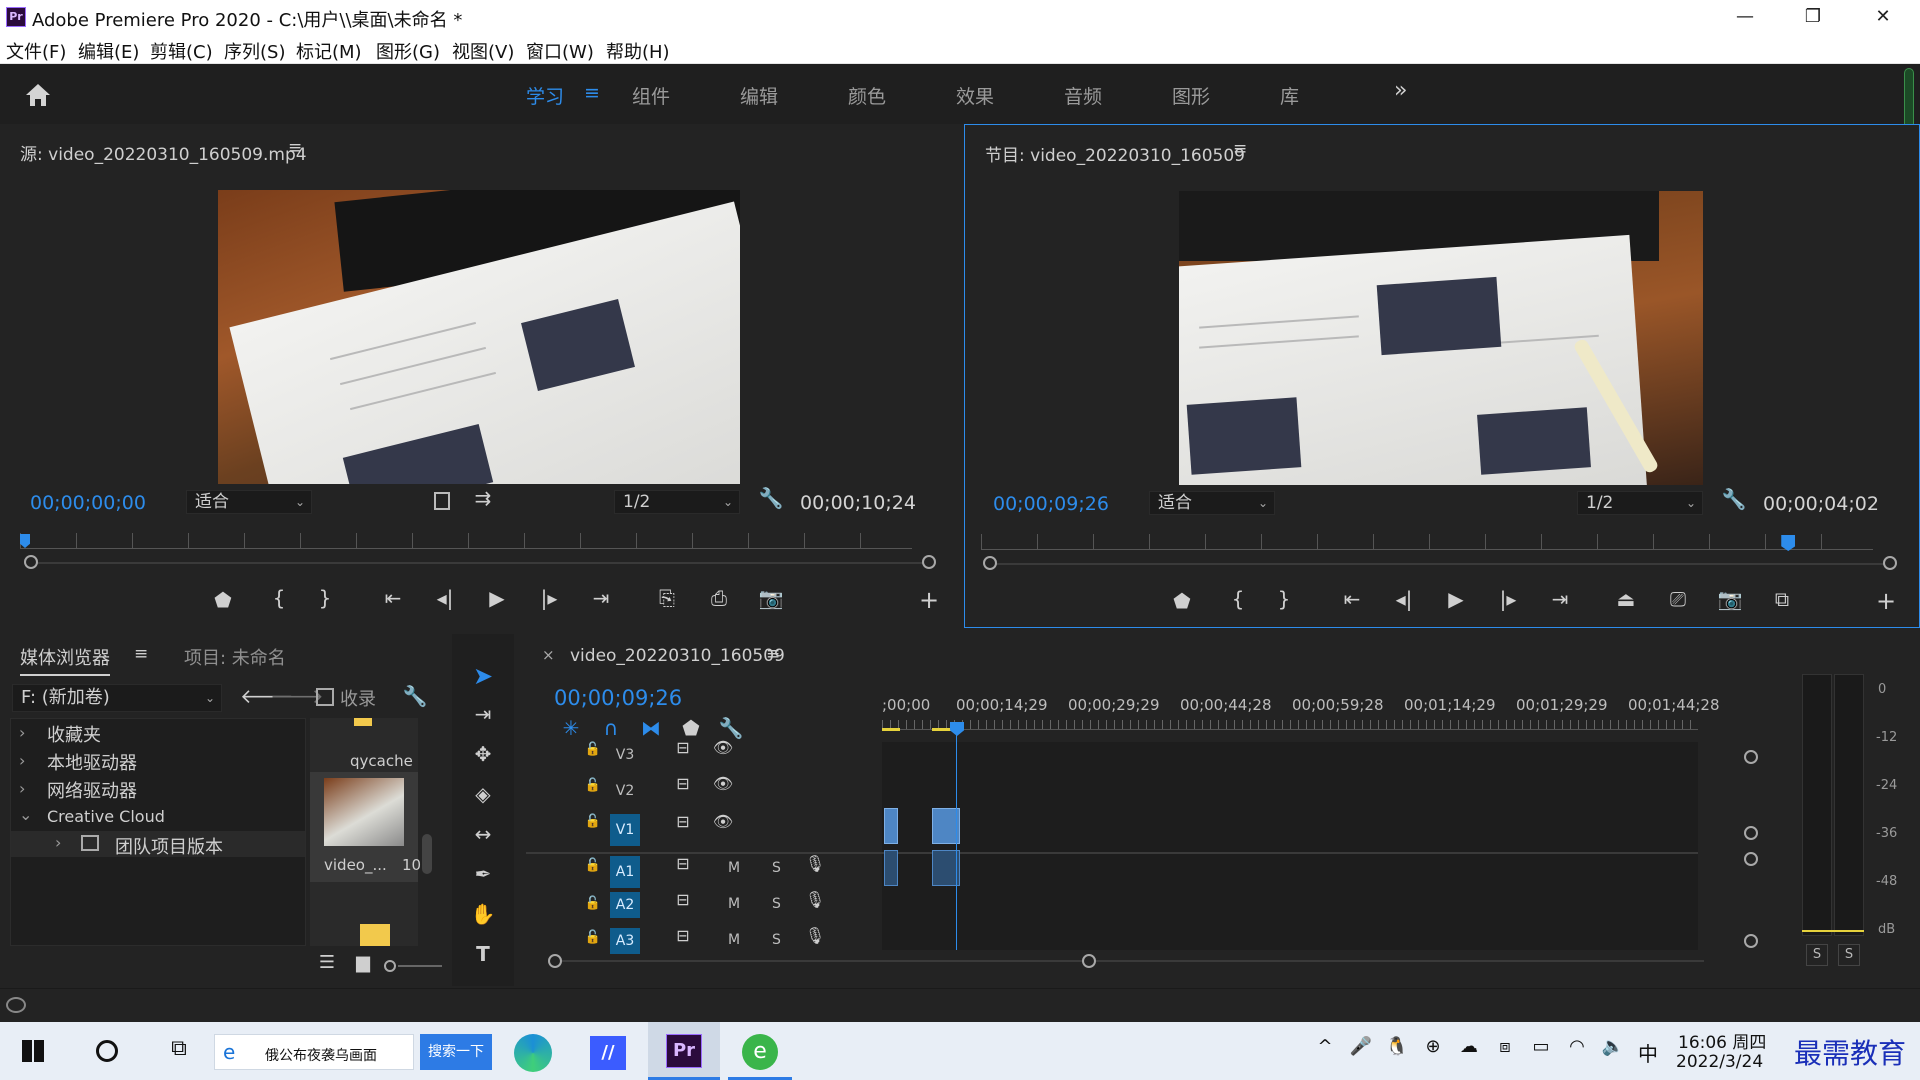  Describe the element at coordinates (325, 697) in the screenshot. I see `ingest-checkbox` at that location.